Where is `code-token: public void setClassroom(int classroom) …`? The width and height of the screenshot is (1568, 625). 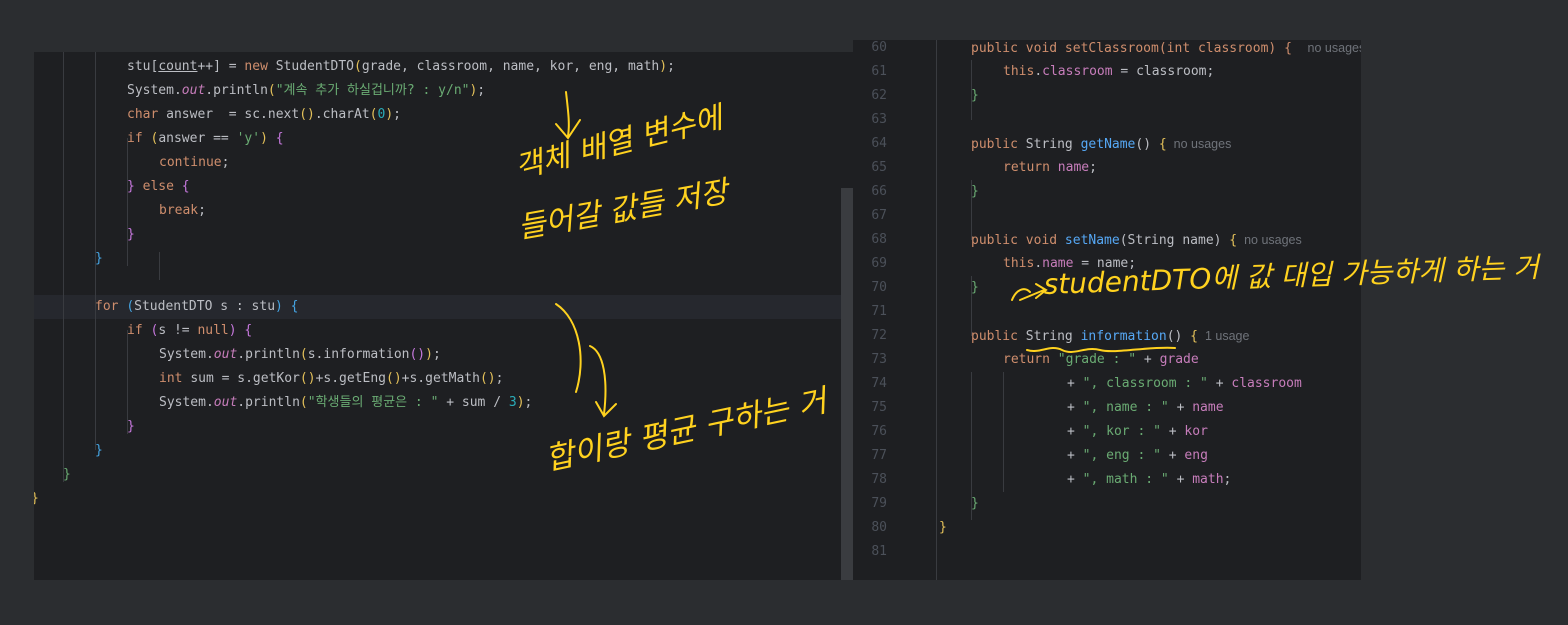 code-token: public void setClassroom(int classroom) … is located at coordinates (1139, 48).